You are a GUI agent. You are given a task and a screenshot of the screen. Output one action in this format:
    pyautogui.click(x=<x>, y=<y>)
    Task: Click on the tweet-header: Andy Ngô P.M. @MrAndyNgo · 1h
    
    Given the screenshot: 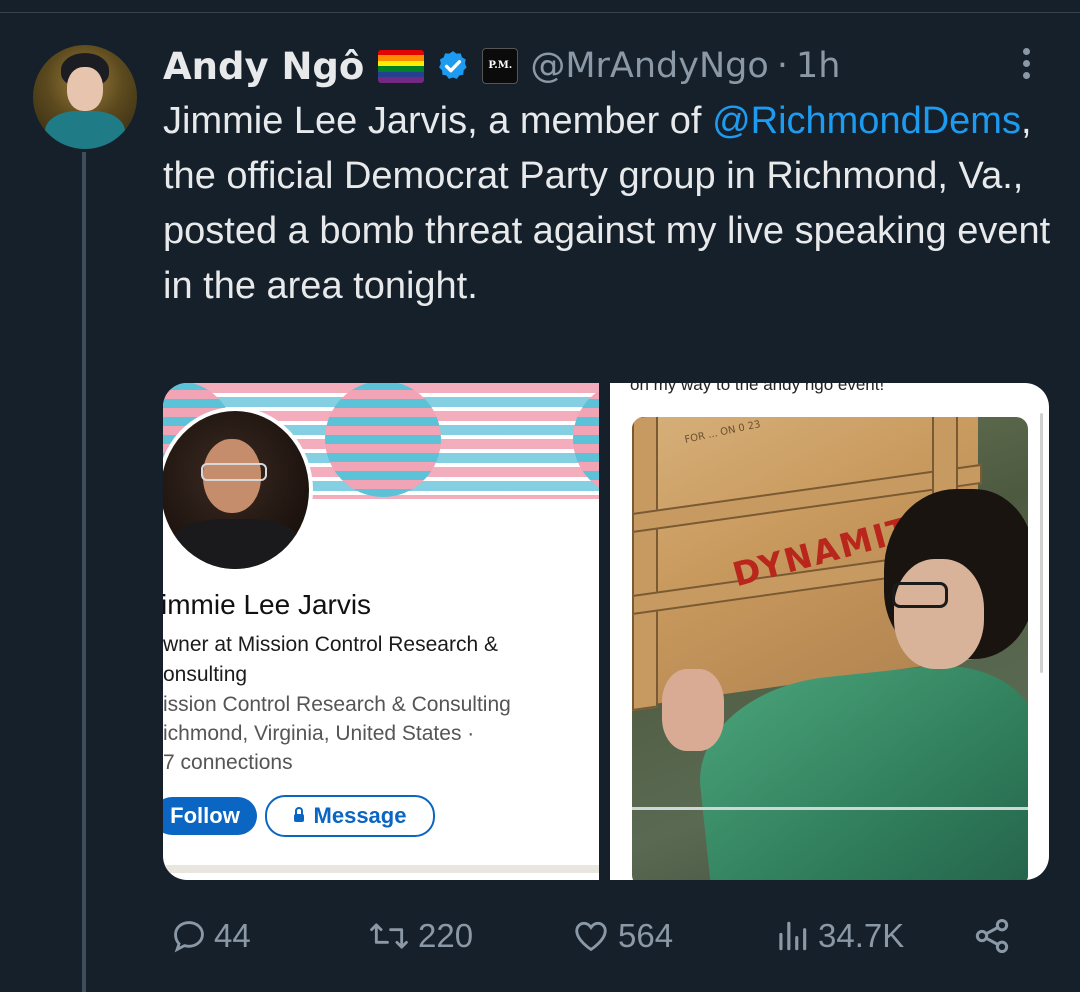 What is the action you would take?
    pyautogui.click(x=501, y=66)
    